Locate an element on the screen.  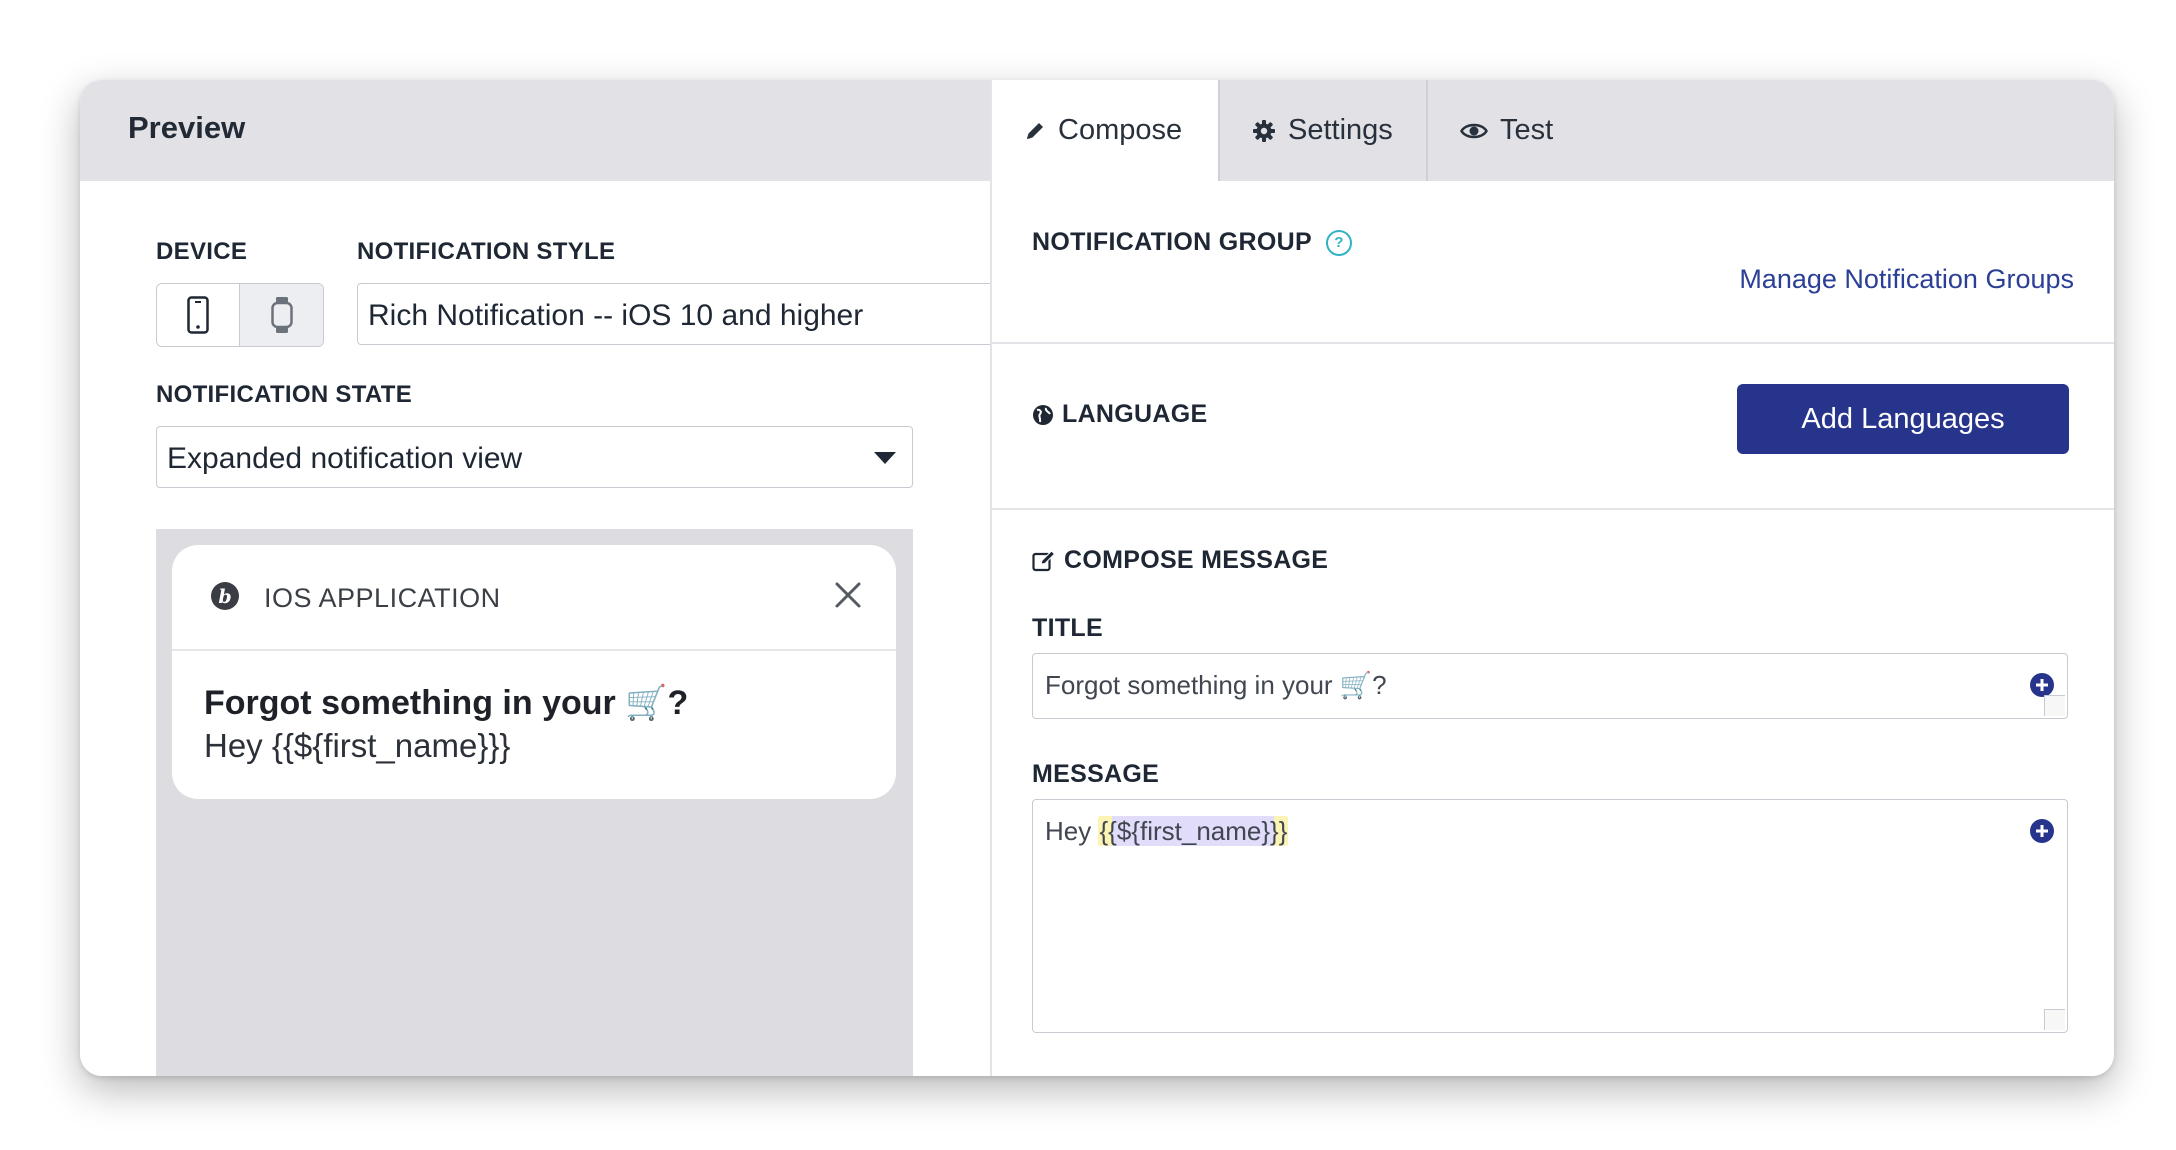
notification-body: Hey {{${first_name}}} is located at coordinates (357, 745).